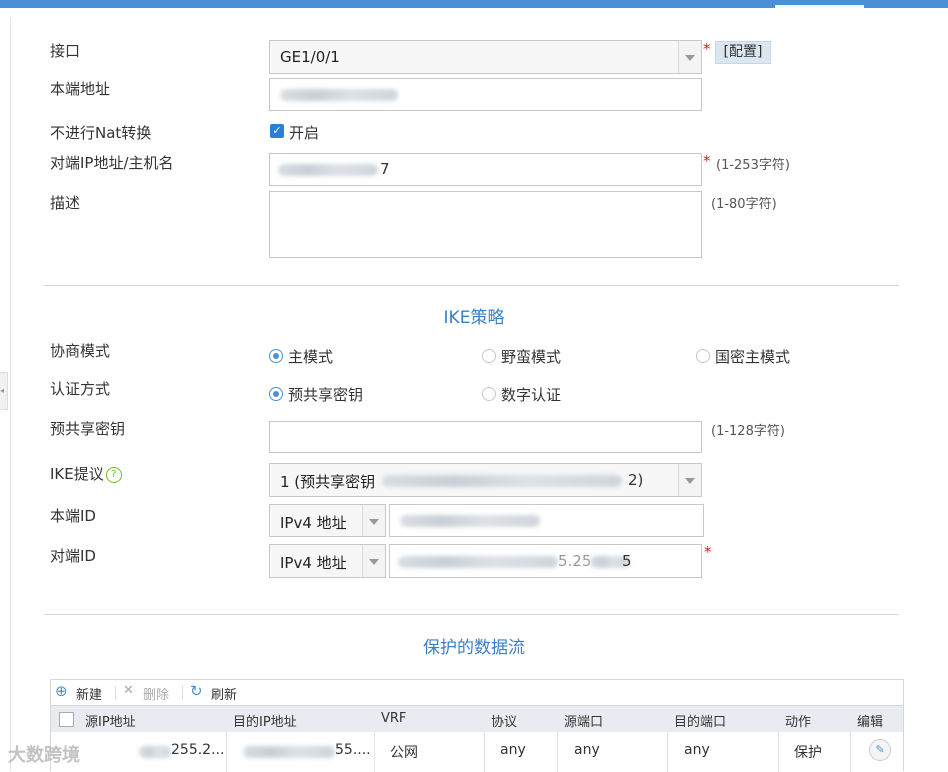 This screenshot has height=772, width=948. What do you see at coordinates (385, 169) in the screenshot?
I see `peer-address-value-tail: 7` at bounding box center [385, 169].